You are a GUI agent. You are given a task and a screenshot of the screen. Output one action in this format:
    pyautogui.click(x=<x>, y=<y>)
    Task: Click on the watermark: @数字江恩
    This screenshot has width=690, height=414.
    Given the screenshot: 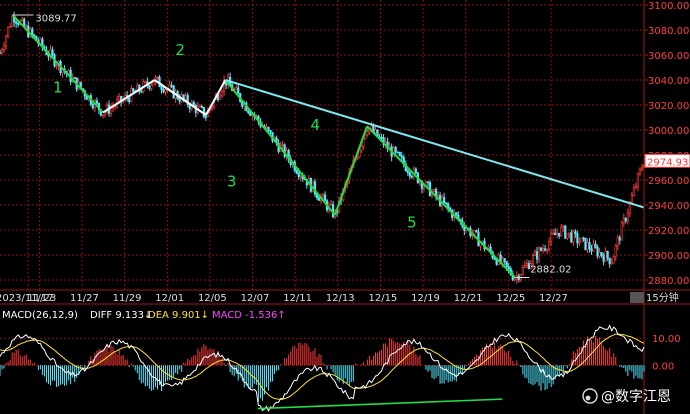 What is the action you would take?
    pyautogui.click(x=626, y=396)
    